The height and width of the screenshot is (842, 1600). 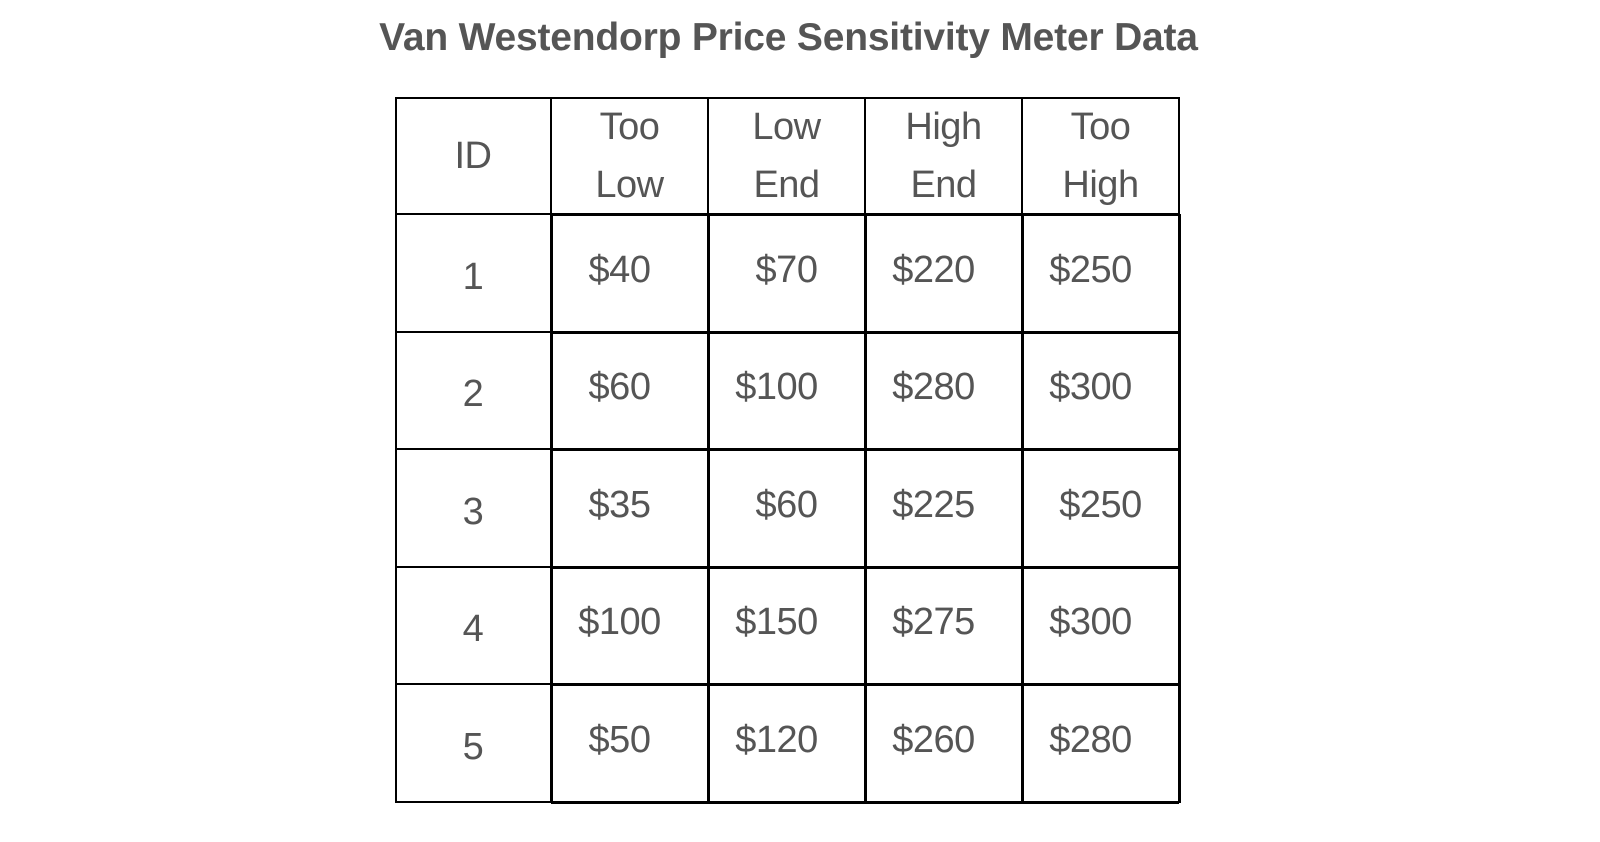 I want to click on header-low-end: Low End, so click(x=786, y=155).